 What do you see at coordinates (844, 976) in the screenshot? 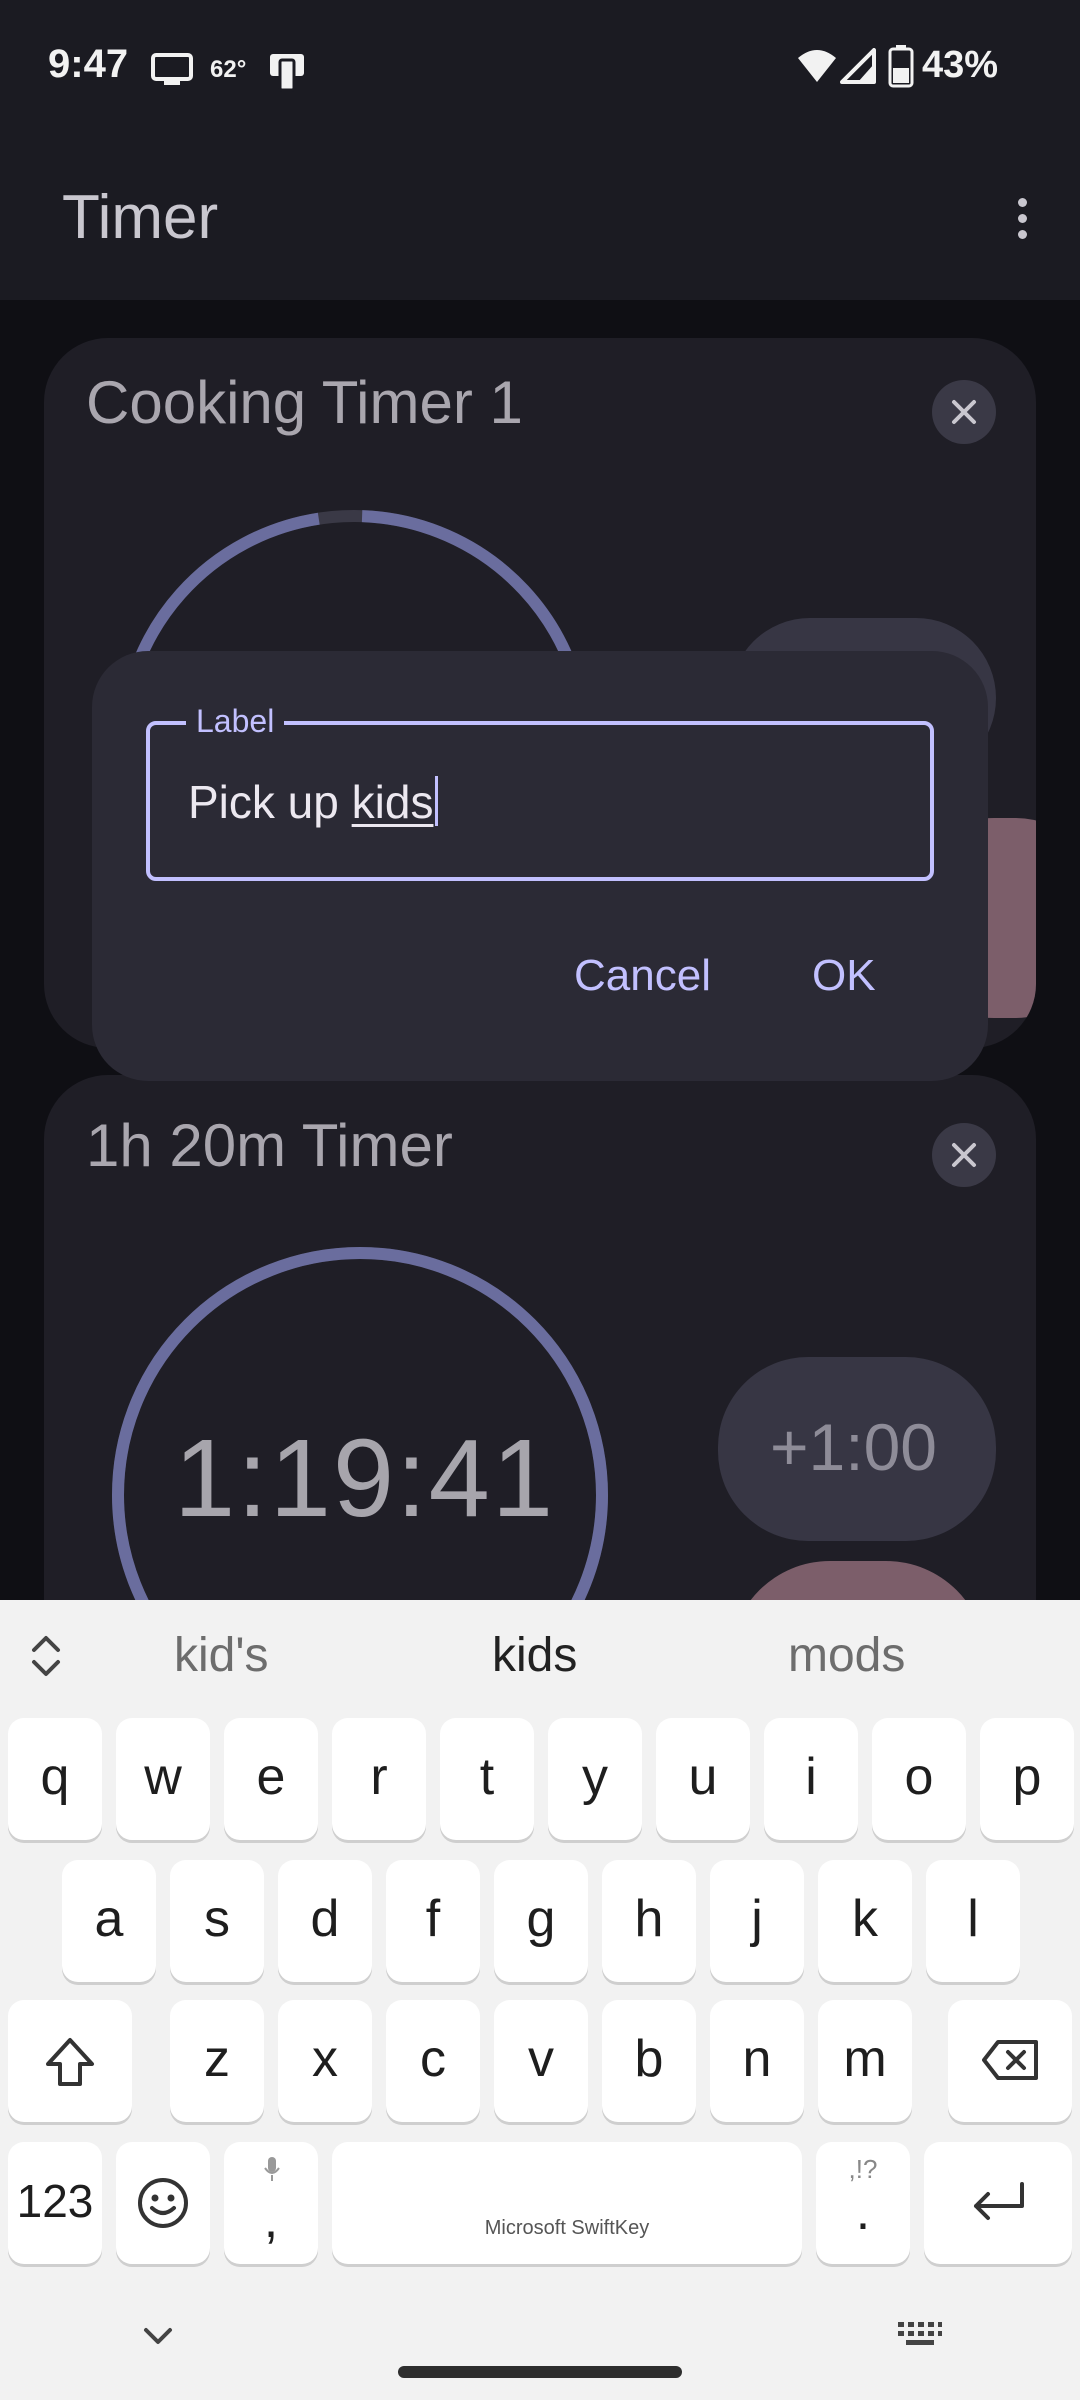
I see `ok-button: OK` at bounding box center [844, 976].